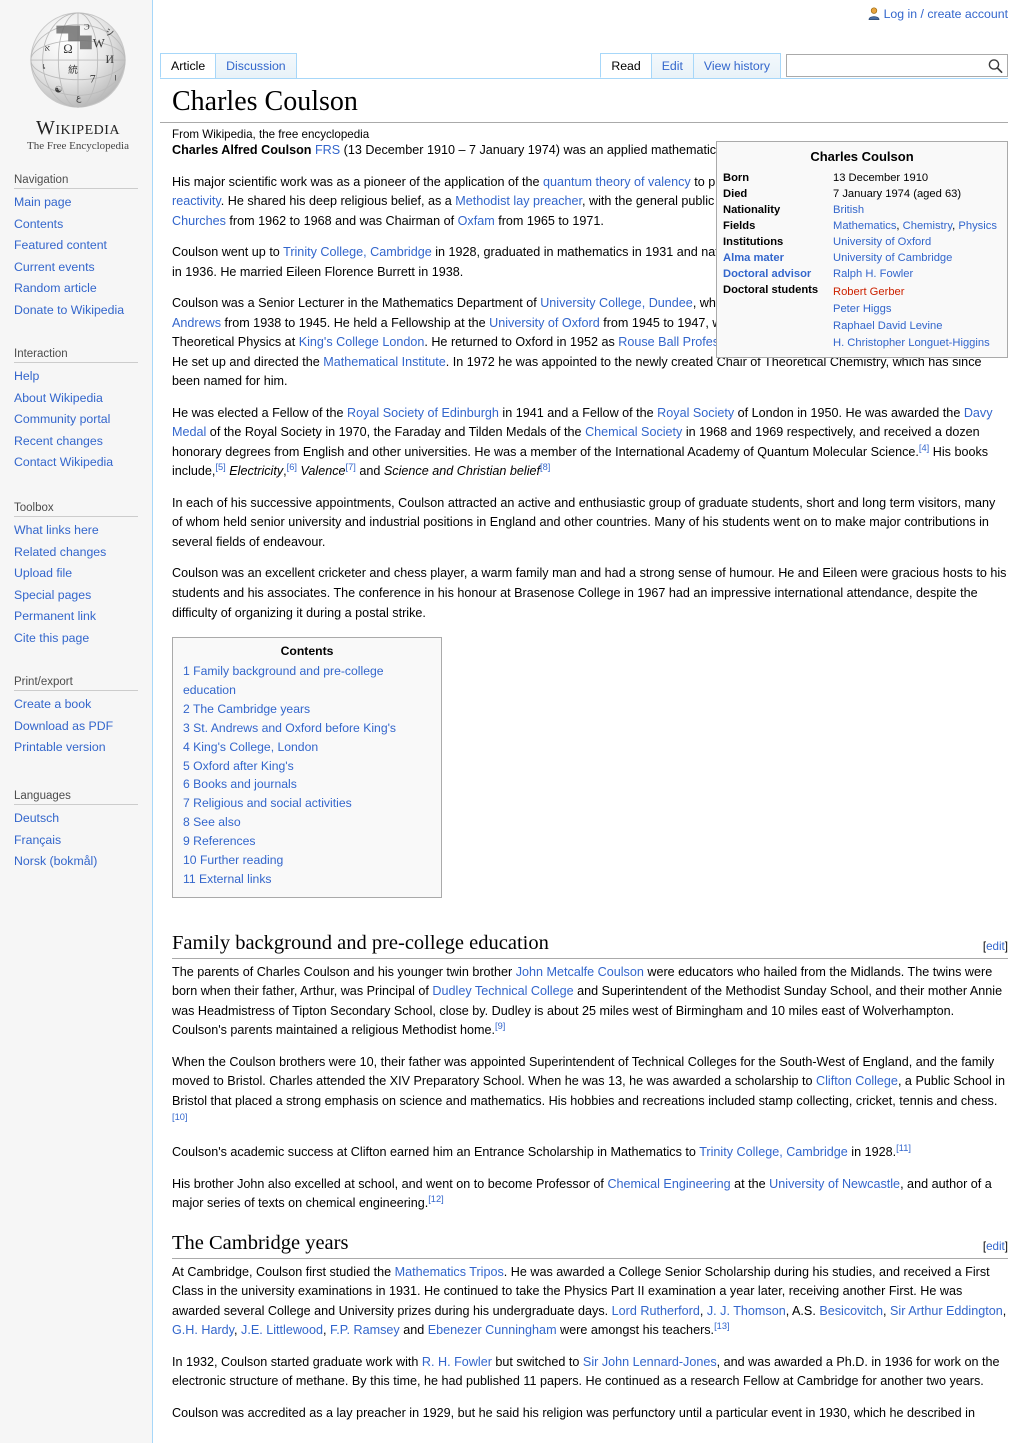 Image resolution: width=1020 pixels, height=1443 pixels. What do you see at coordinates (502, 991) in the screenshot?
I see `wiki-link: Dudley Technical College` at bounding box center [502, 991].